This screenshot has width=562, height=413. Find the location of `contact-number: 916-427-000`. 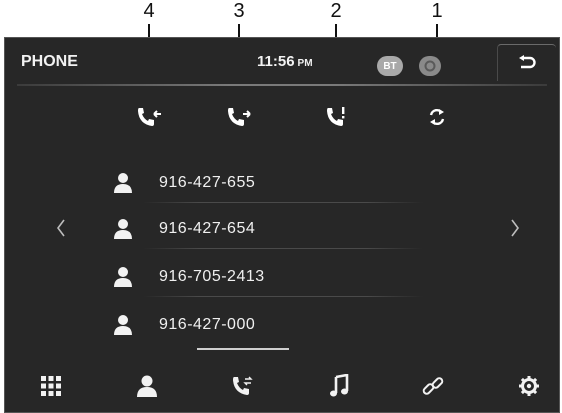

contact-number: 916-427-000 is located at coordinates (207, 324).